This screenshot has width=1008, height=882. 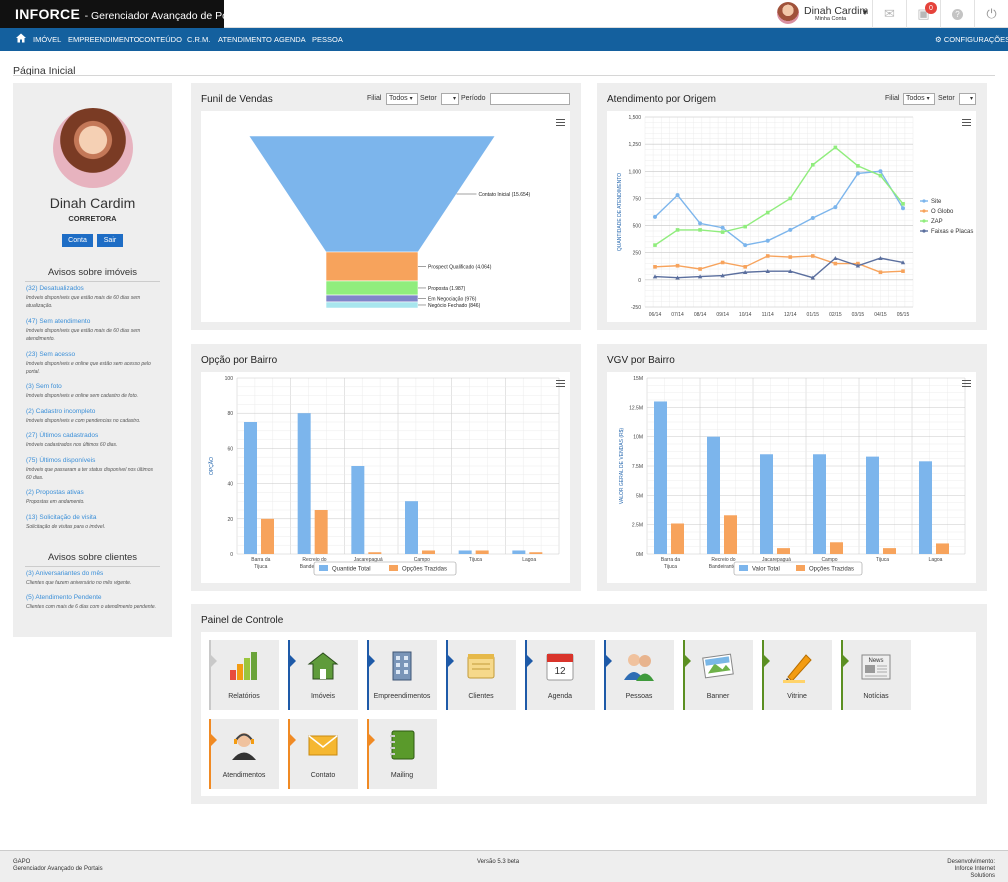 I want to click on help-button: ?, so click(x=957, y=14).